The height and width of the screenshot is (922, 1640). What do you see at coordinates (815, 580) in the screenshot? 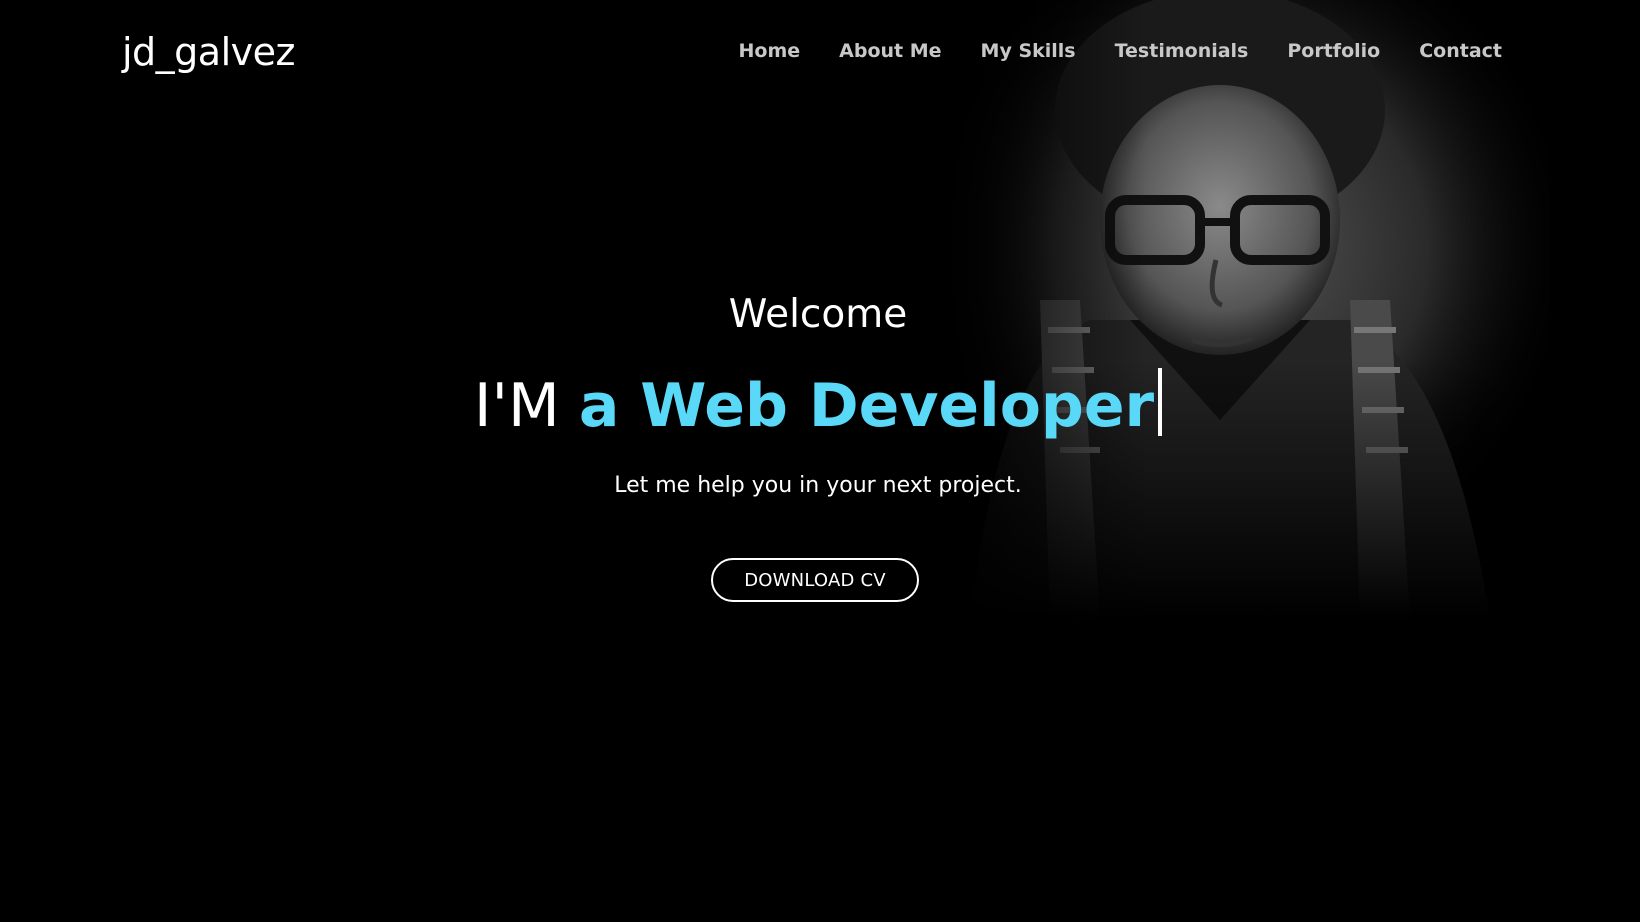
I see `download-cv-button: DOWNLOAD CV` at bounding box center [815, 580].